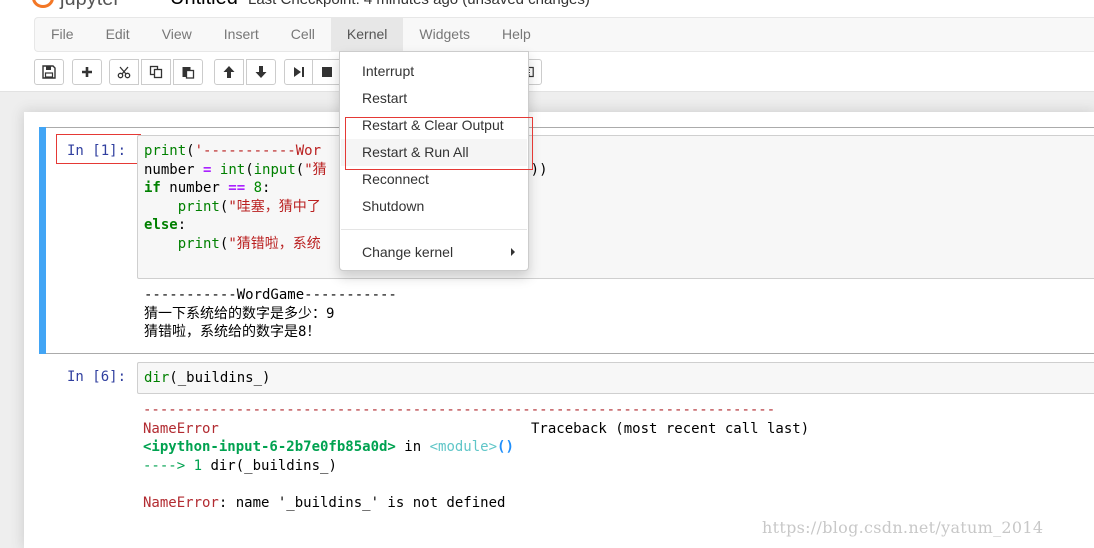 This screenshot has width=1094, height=548. I want to click on annotation-box-prompt, so click(98, 149).